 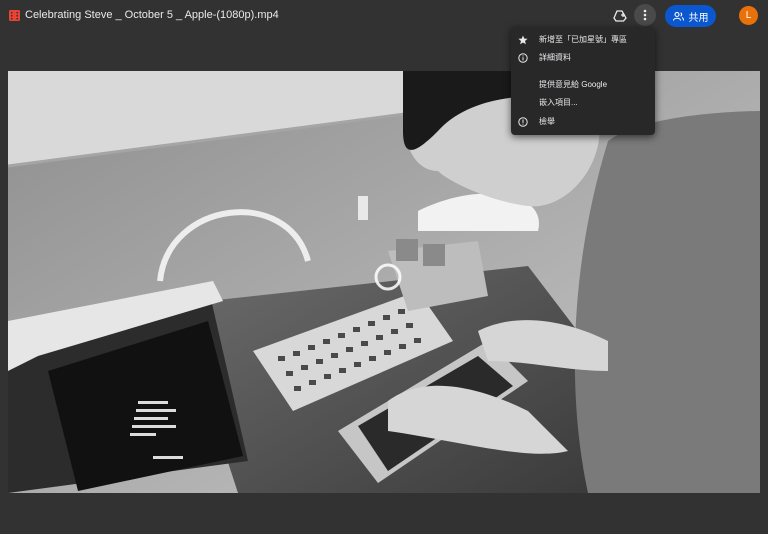 I want to click on menu-item-label: 檢舉, so click(x=547, y=121).